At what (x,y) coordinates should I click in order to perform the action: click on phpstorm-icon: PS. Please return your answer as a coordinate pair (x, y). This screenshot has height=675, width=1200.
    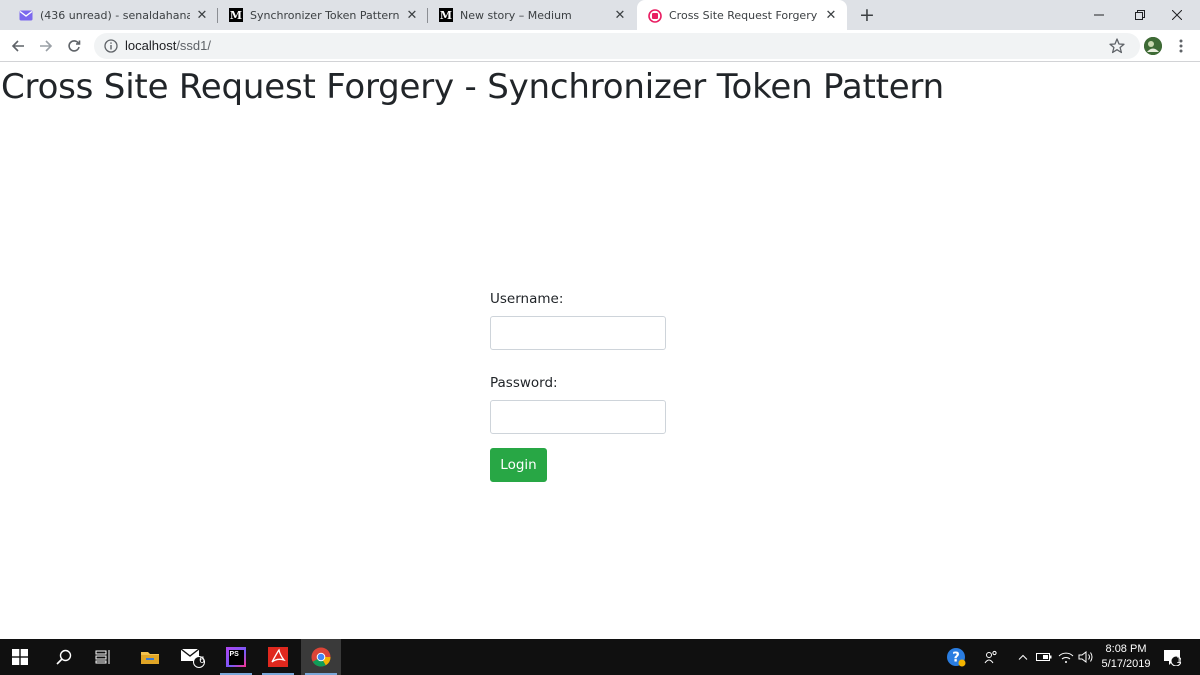
    Looking at the image, I should click on (236, 657).